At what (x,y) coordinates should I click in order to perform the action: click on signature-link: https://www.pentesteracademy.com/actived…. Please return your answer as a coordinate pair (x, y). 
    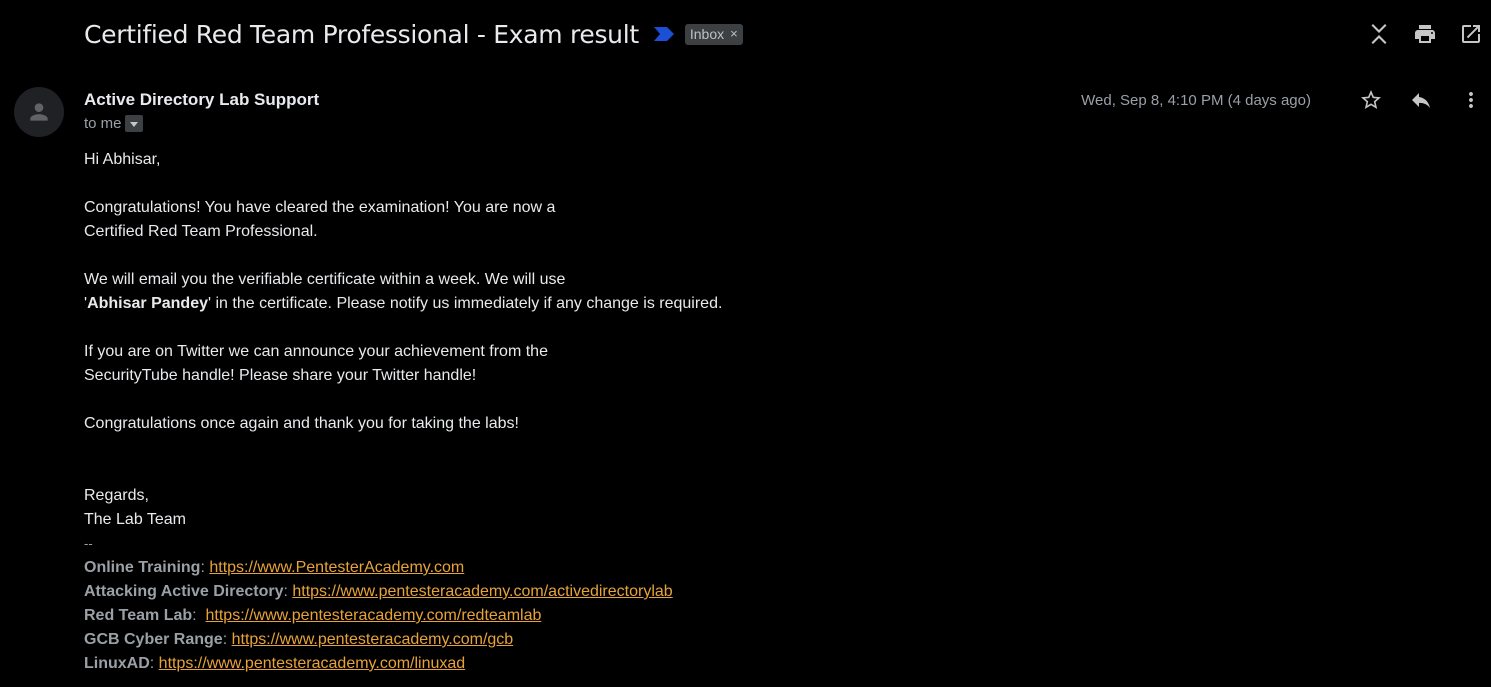
    Looking at the image, I should click on (482, 591).